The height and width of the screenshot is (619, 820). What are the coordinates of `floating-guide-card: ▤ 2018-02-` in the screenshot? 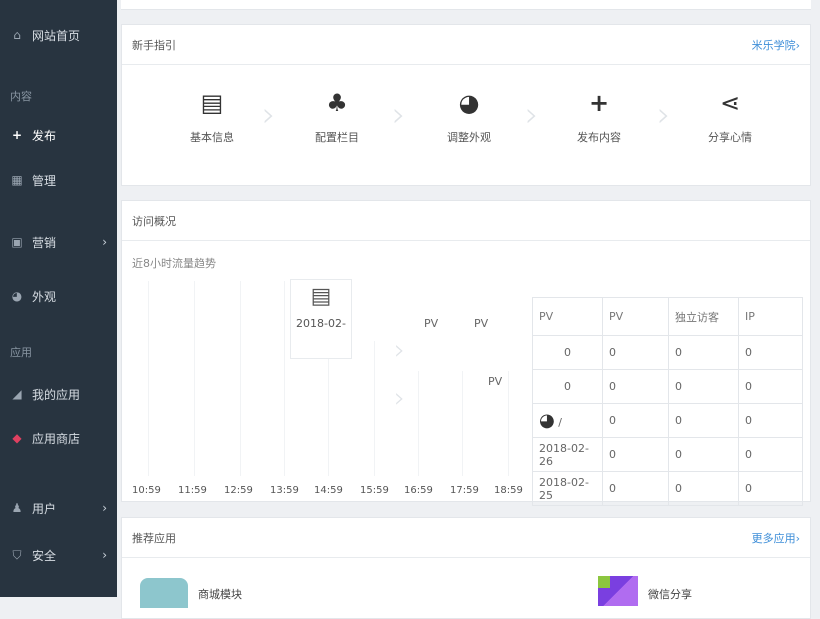 It's located at (321, 319).